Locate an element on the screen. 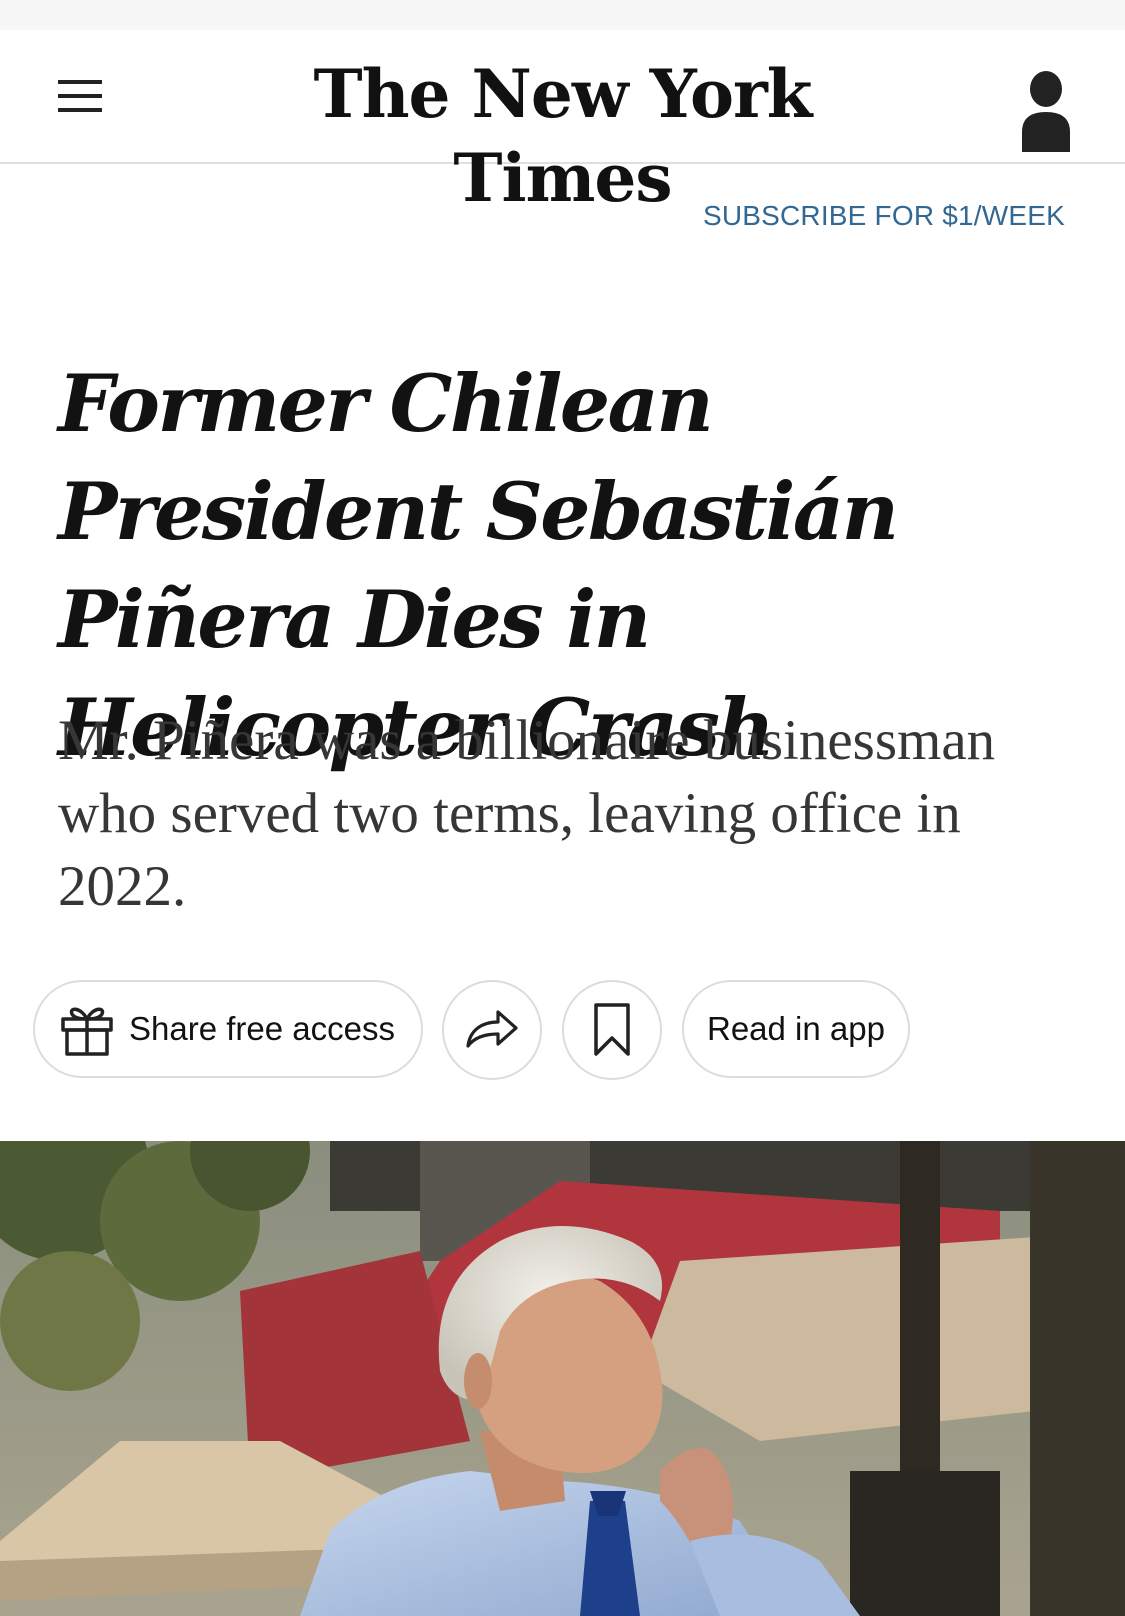 This screenshot has height=1616, width=1125. read-in-app-label: Read in app is located at coordinates (796, 1028).